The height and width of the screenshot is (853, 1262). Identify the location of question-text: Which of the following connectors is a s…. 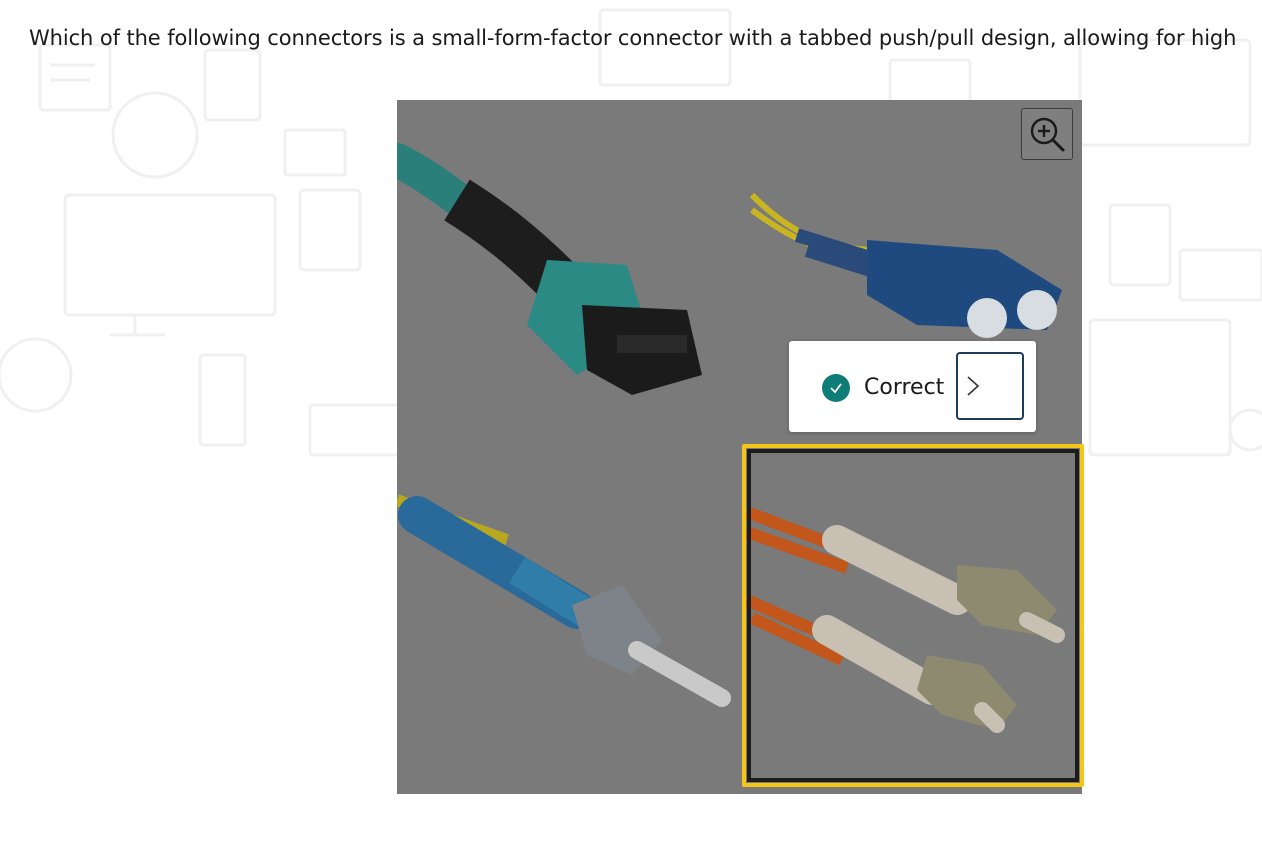
(633, 38).